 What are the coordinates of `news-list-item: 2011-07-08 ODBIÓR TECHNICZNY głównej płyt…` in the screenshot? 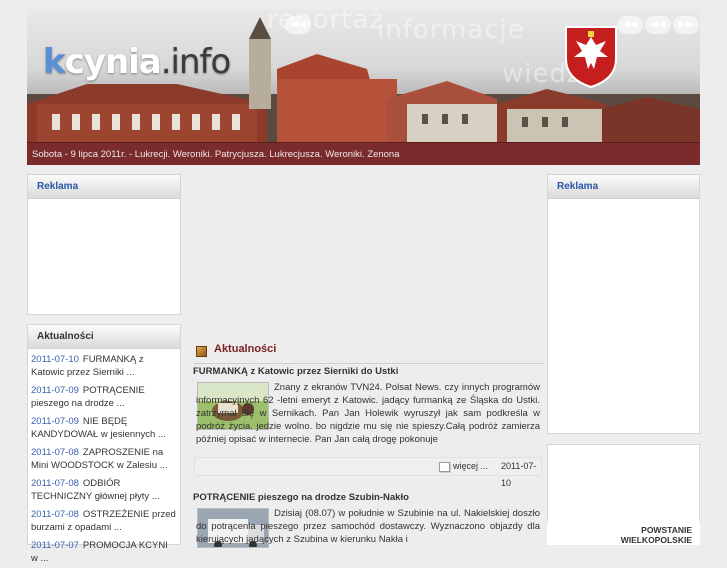 It's located at (104, 490).